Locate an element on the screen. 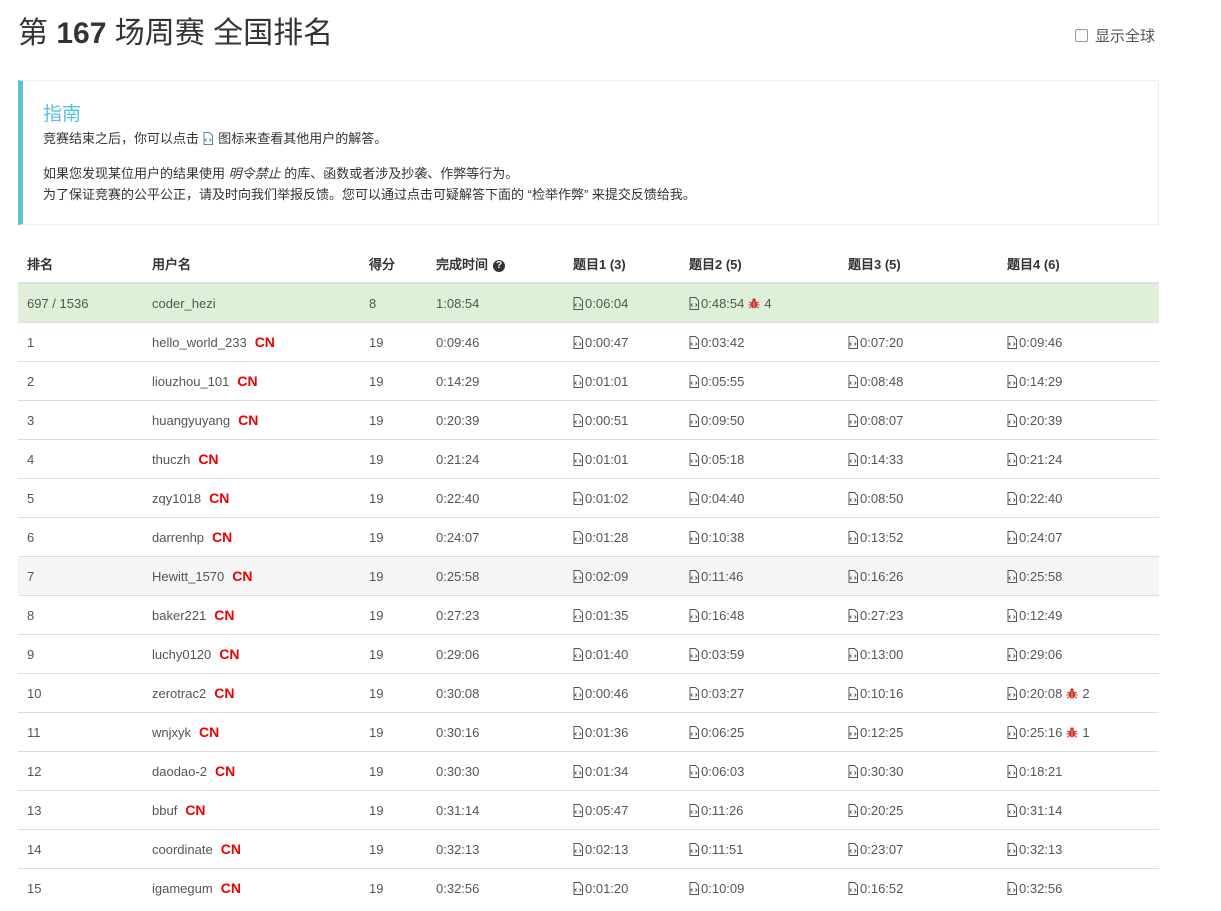 This screenshot has height=911, width=1221. q1-cell: 0:01:35 is located at coordinates (622, 615).